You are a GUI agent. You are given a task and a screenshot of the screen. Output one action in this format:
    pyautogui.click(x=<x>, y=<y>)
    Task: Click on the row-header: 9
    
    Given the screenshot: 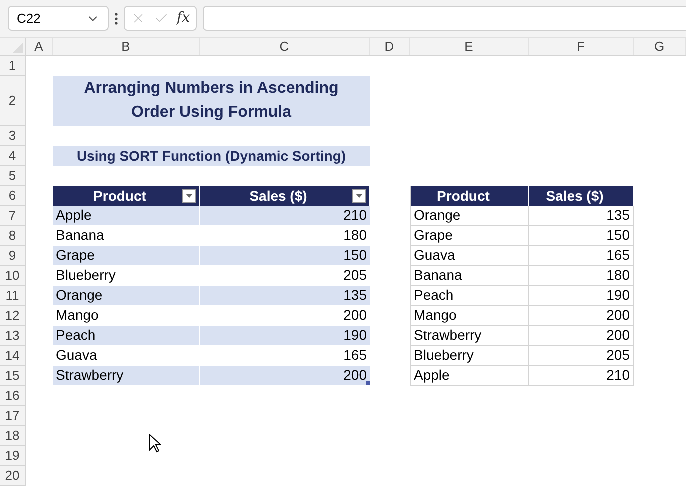 What is the action you would take?
    pyautogui.click(x=13, y=256)
    